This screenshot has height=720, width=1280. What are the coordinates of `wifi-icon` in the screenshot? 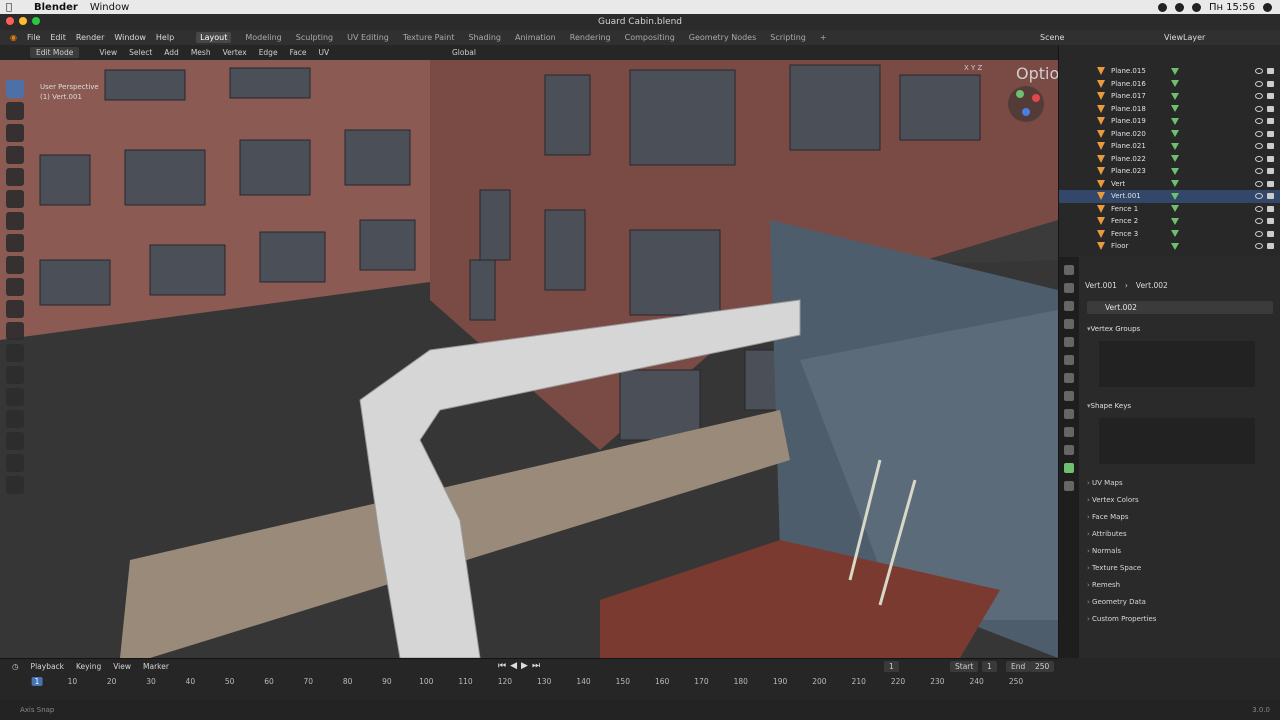 It's located at (1179, 7).